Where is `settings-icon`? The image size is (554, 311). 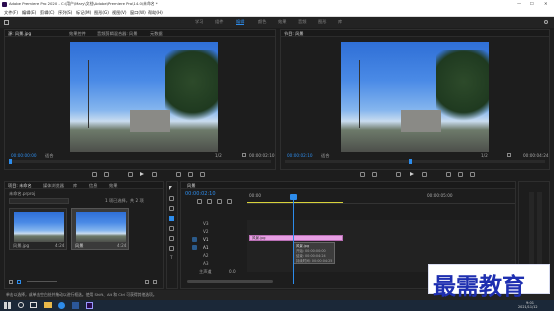
settings-icon is located at coordinates (229, 201).